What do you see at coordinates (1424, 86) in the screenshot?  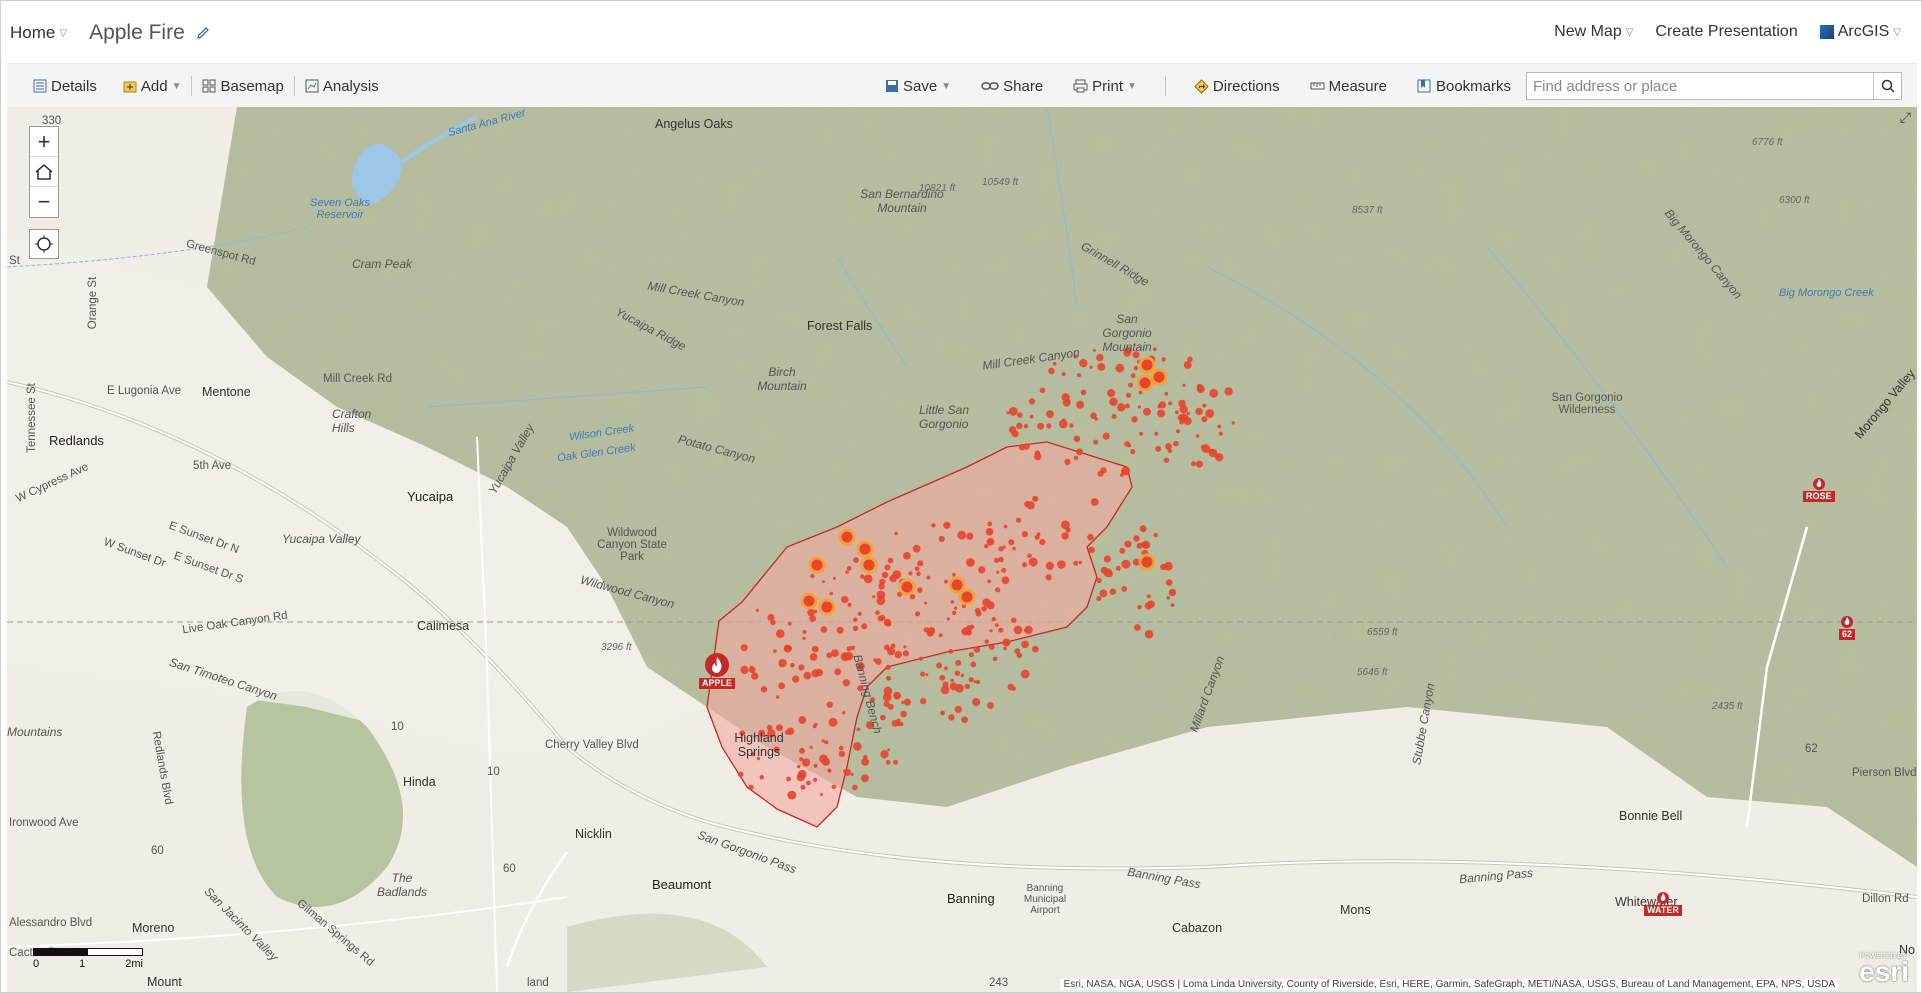 I see `bookmark-icon` at bounding box center [1424, 86].